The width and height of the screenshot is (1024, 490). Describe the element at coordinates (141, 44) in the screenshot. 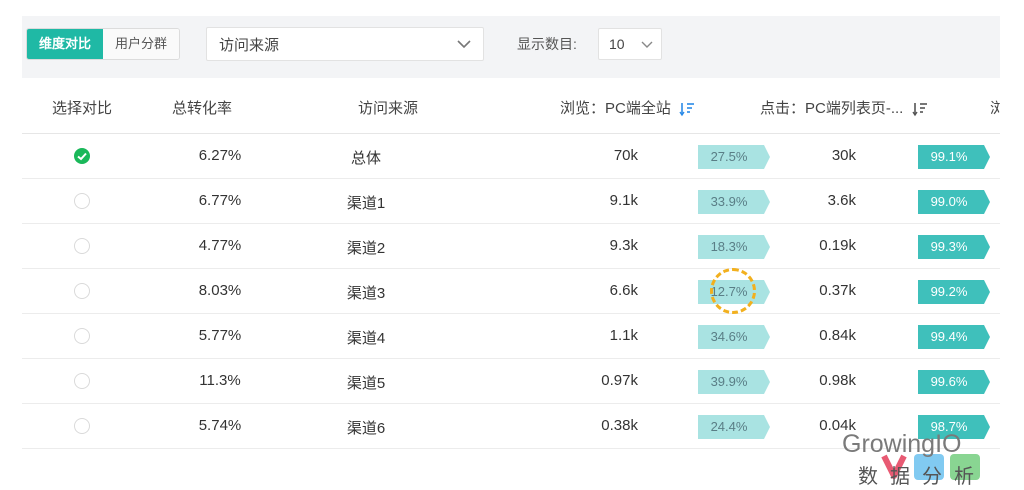

I see `tab-user-segments: 用户分群` at that location.